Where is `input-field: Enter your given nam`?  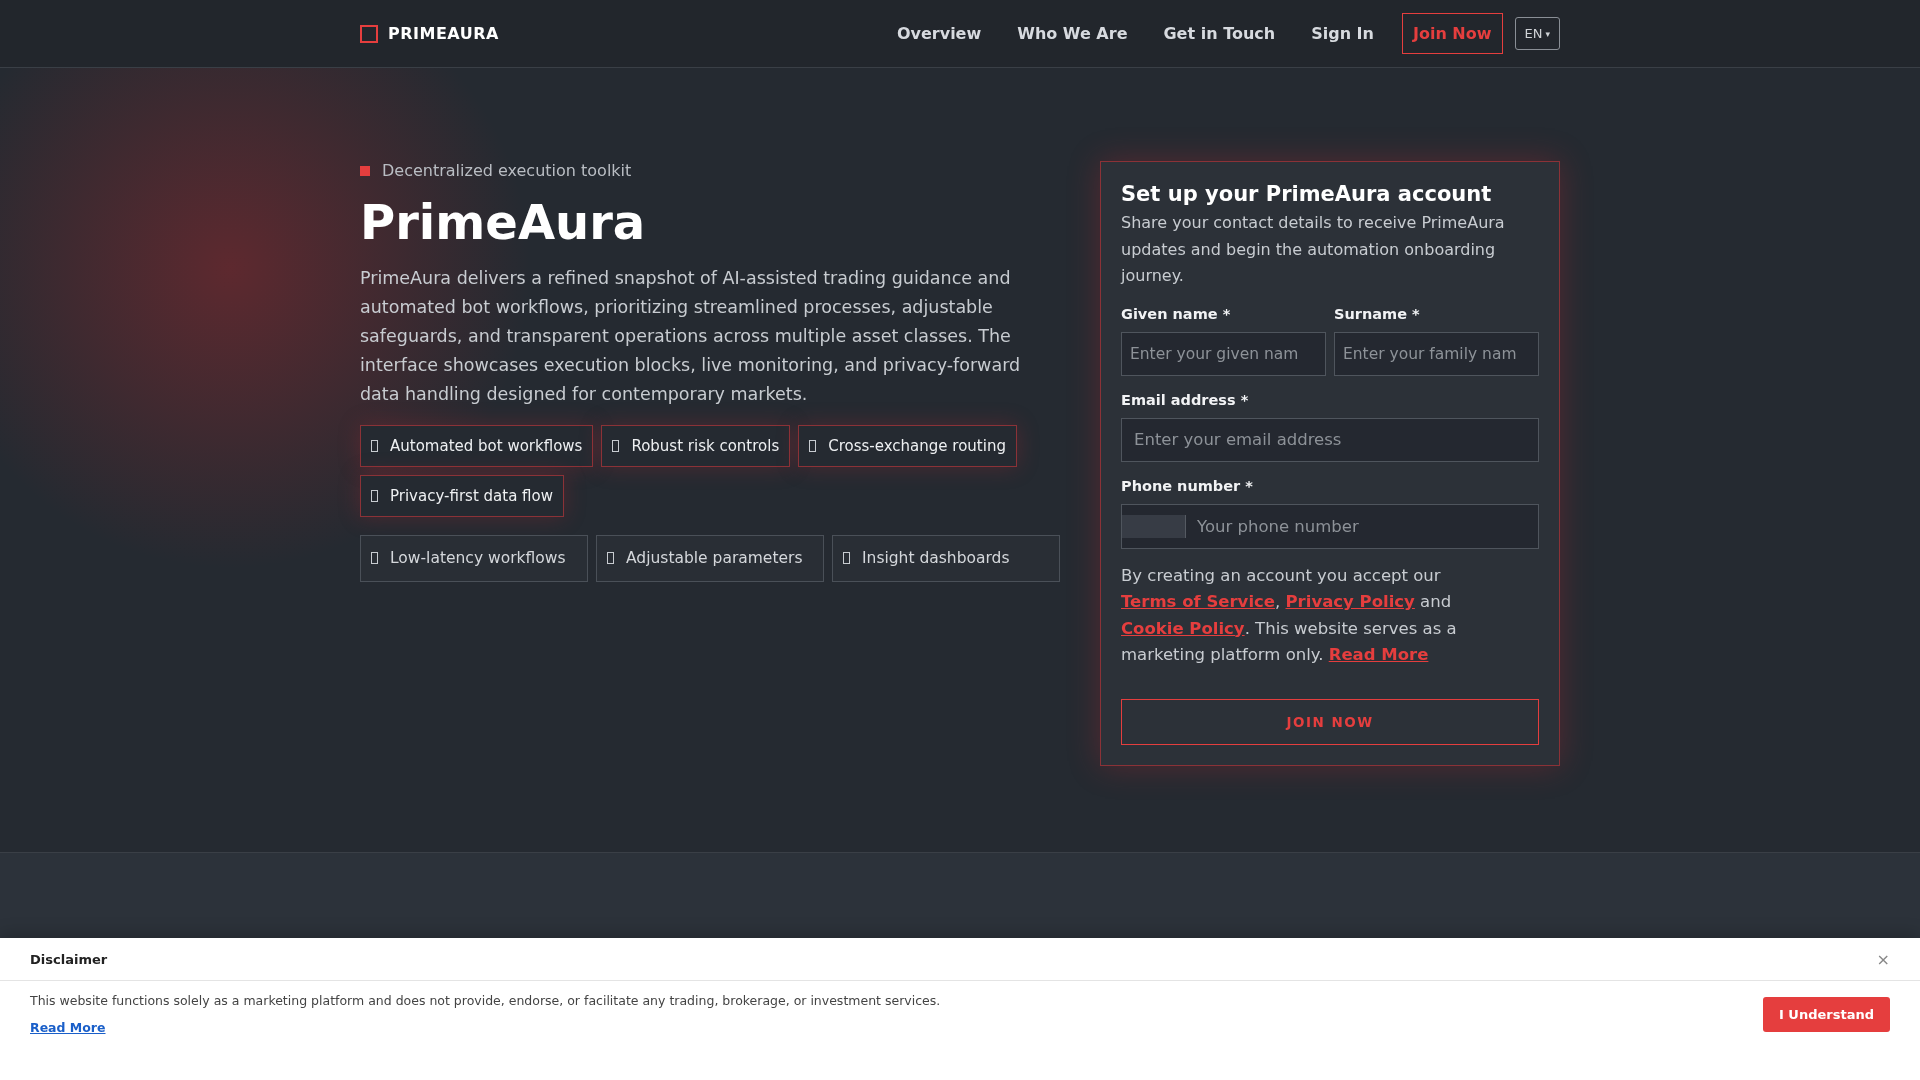
input-field: Enter your given nam is located at coordinates (1223, 353).